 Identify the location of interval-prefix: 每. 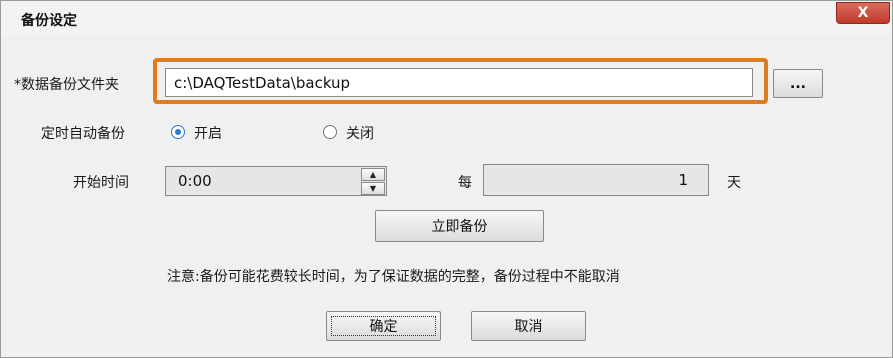
(465, 183).